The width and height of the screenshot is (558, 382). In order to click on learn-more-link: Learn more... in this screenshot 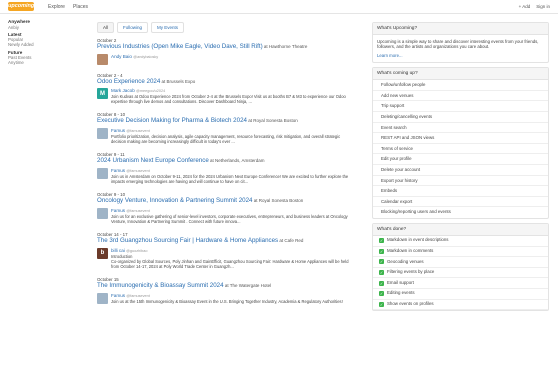, I will do `click(460, 55)`.